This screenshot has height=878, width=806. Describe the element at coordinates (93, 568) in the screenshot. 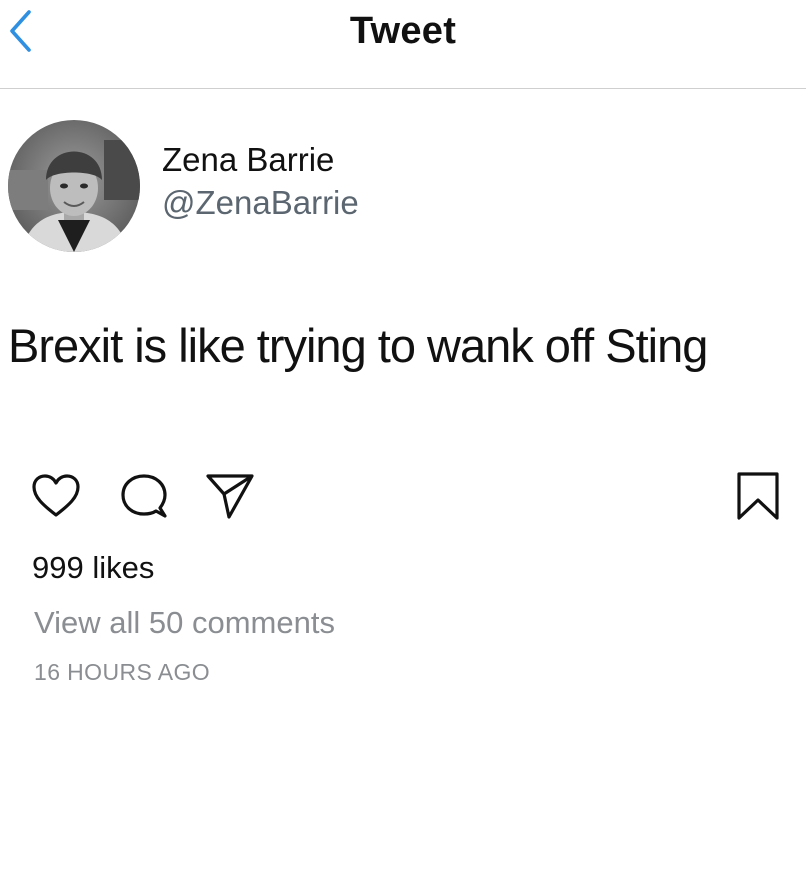

I see `likes-count: 999 likes` at that location.